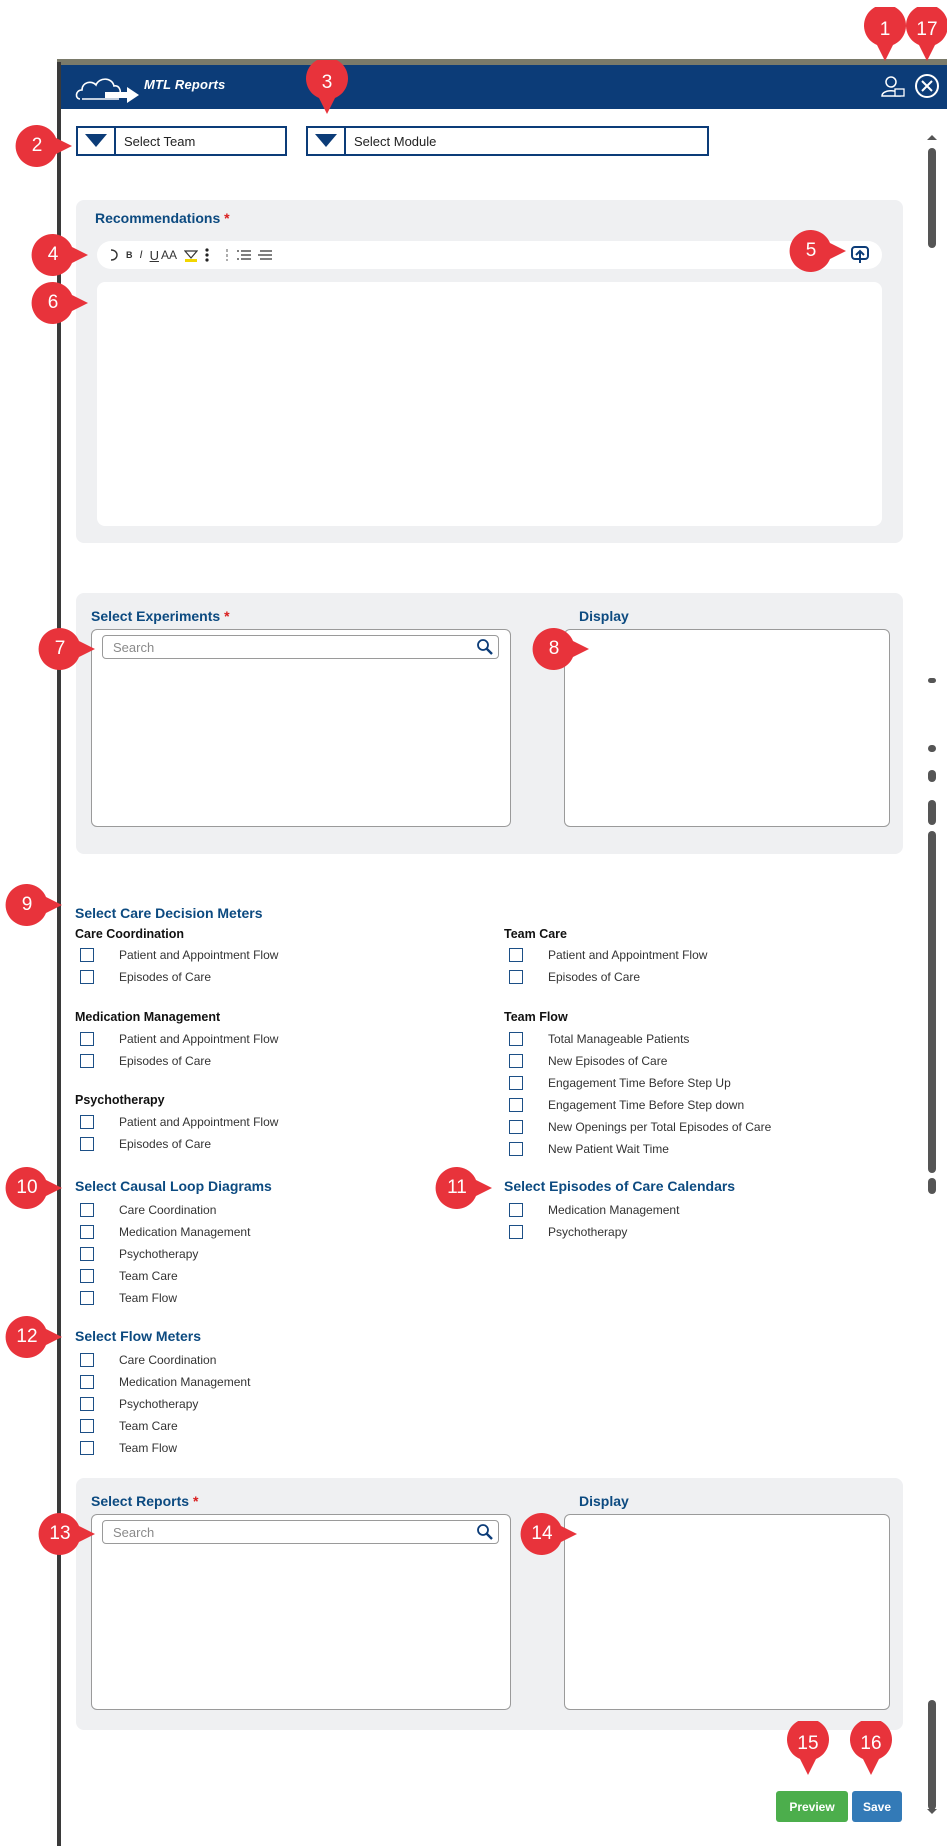 Image resolution: width=947 pixels, height=1846 pixels. What do you see at coordinates (289, 1532) in the screenshot?
I see `reports-search-field` at bounding box center [289, 1532].